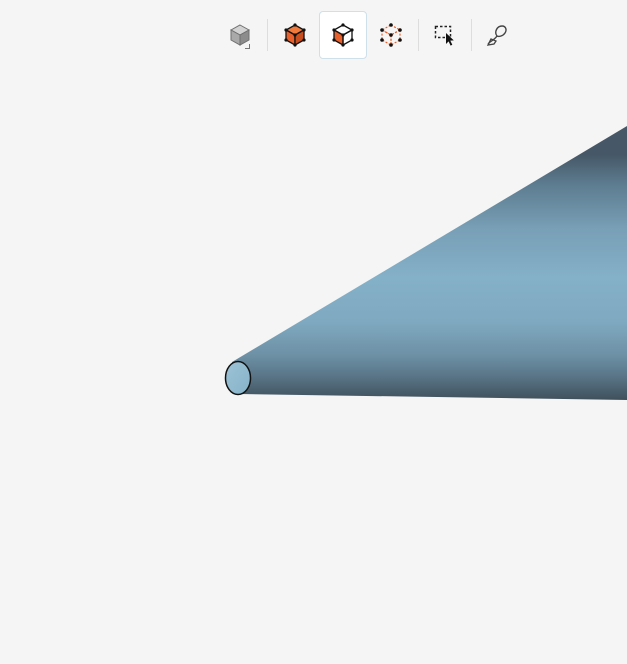 Image resolution: width=627 pixels, height=664 pixels. I want to click on select-face-button, so click(343, 35).